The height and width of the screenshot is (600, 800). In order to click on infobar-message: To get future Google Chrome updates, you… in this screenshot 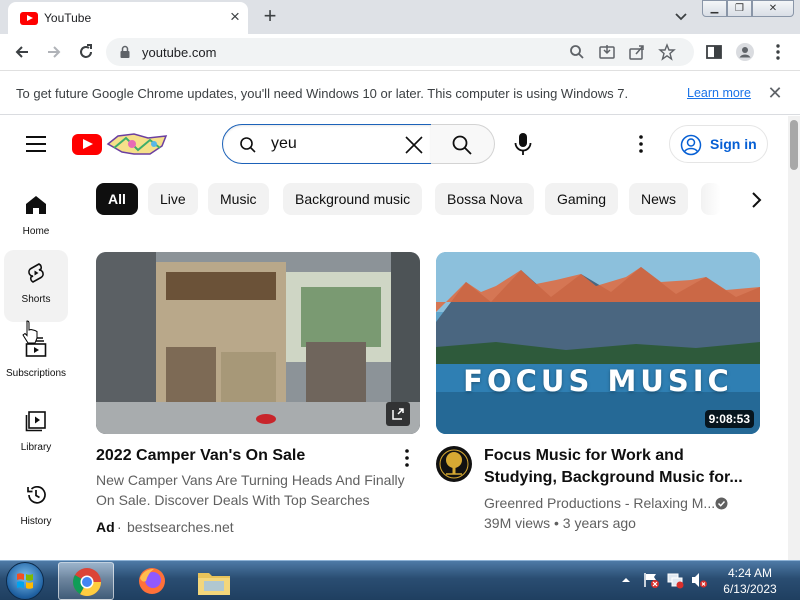, I will do `click(322, 93)`.